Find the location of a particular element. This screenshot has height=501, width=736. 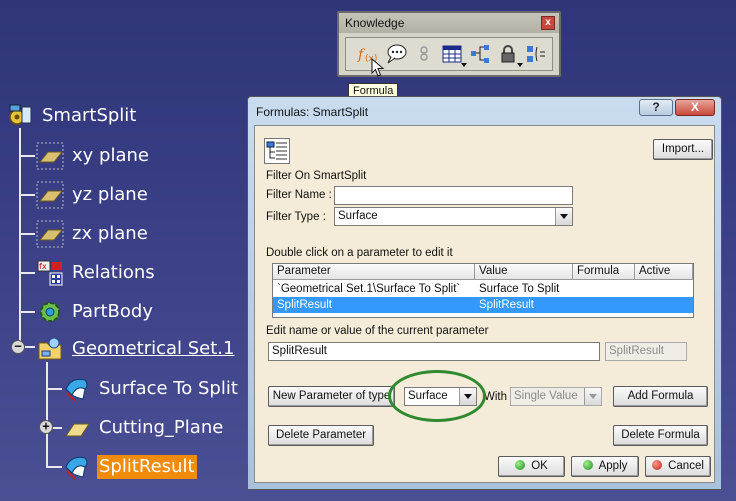

toolbar-title-bar: Knowledge x is located at coordinates (449, 23).